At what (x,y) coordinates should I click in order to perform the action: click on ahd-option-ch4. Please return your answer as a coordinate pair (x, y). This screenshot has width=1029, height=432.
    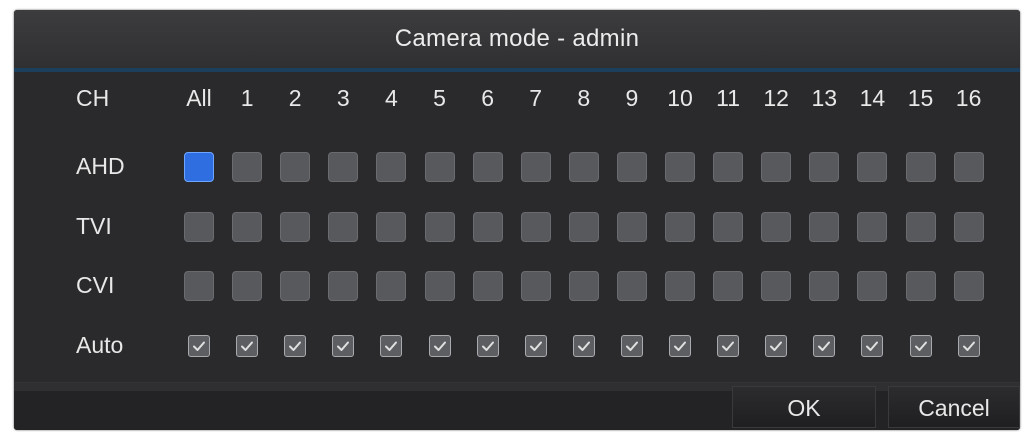
    Looking at the image, I should click on (391, 167).